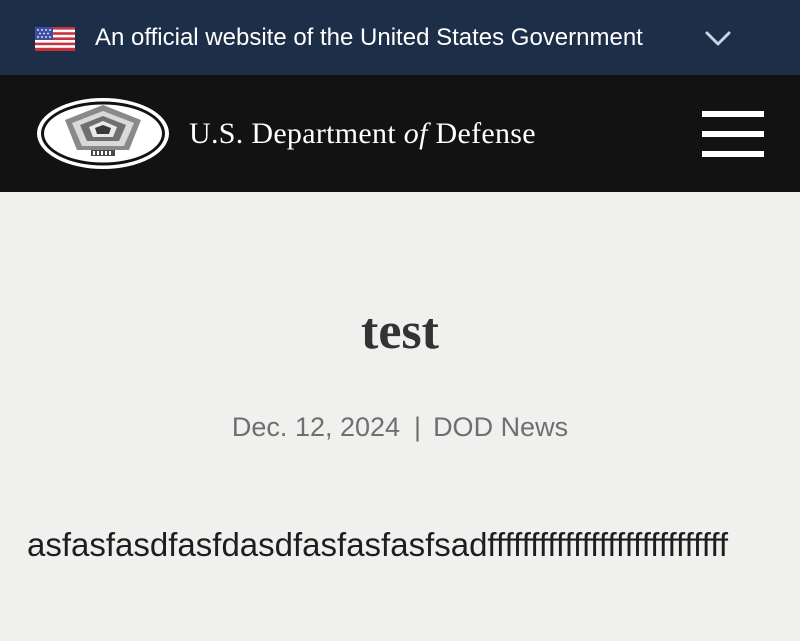 Image resolution: width=800 pixels, height=641 pixels. Describe the element at coordinates (500, 427) in the screenshot. I see `article-category-link: DOD News` at that location.